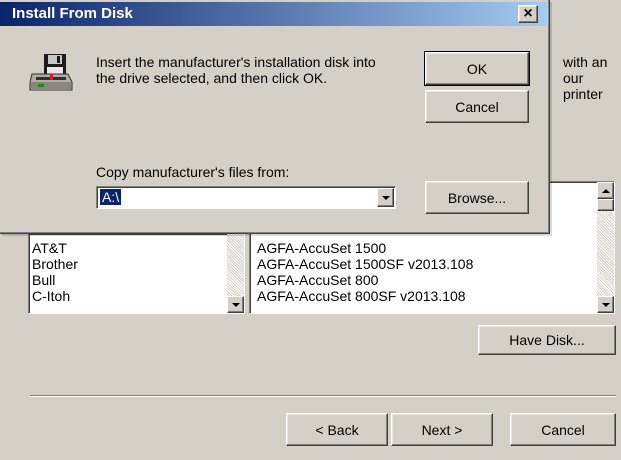  Describe the element at coordinates (111, 197) in the screenshot. I see `path-input: A:\` at that location.